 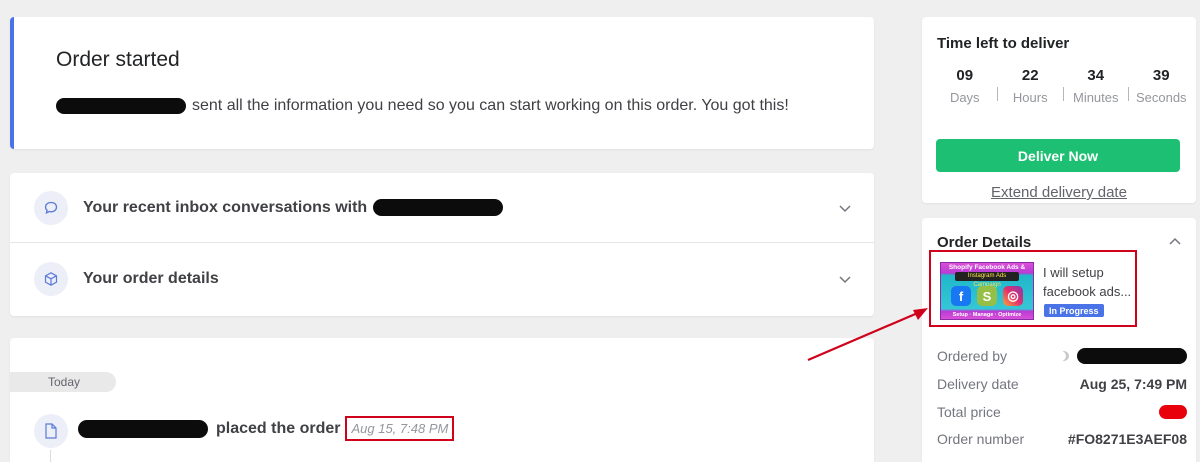 What do you see at coordinates (50, 456) in the screenshot?
I see `timeline-line` at bounding box center [50, 456].